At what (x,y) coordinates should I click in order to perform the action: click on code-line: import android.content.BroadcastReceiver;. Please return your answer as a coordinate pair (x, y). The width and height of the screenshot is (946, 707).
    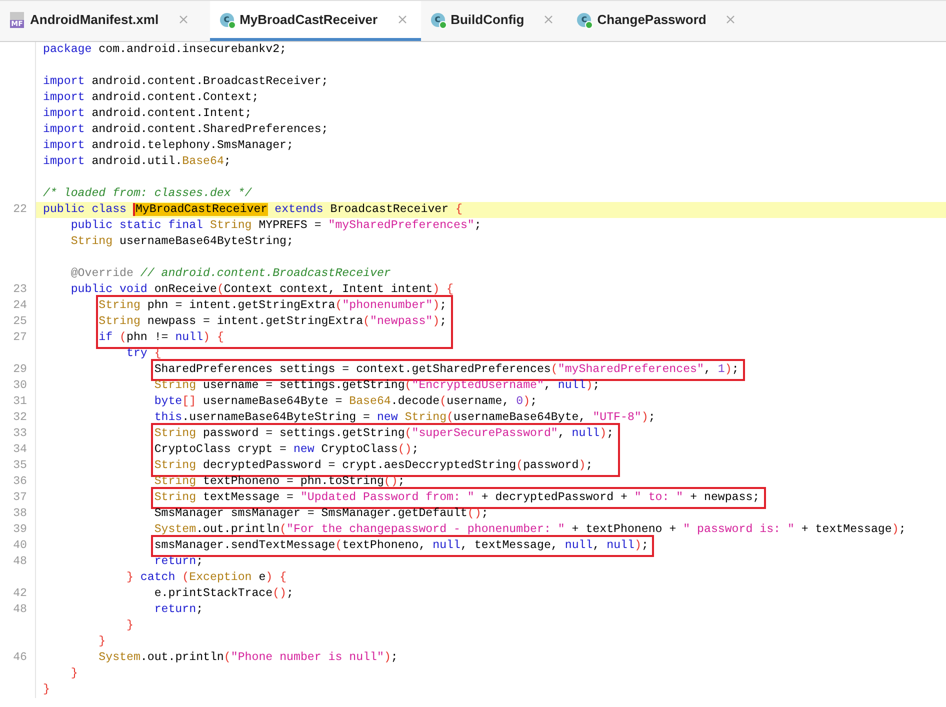
    Looking at the image, I should click on (185, 82).